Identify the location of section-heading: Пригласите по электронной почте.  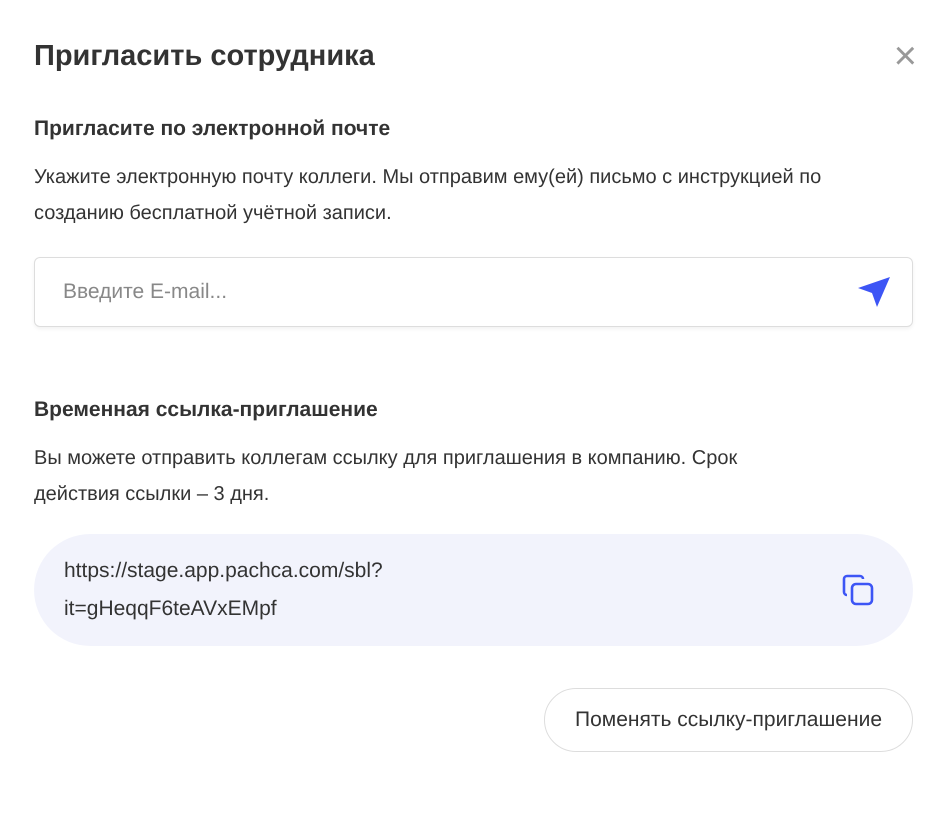
(213, 129).